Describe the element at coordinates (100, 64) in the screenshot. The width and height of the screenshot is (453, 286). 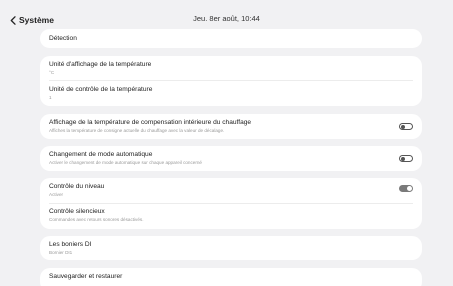
I see `display-unit-title: Unité d'affichage de la température` at that location.